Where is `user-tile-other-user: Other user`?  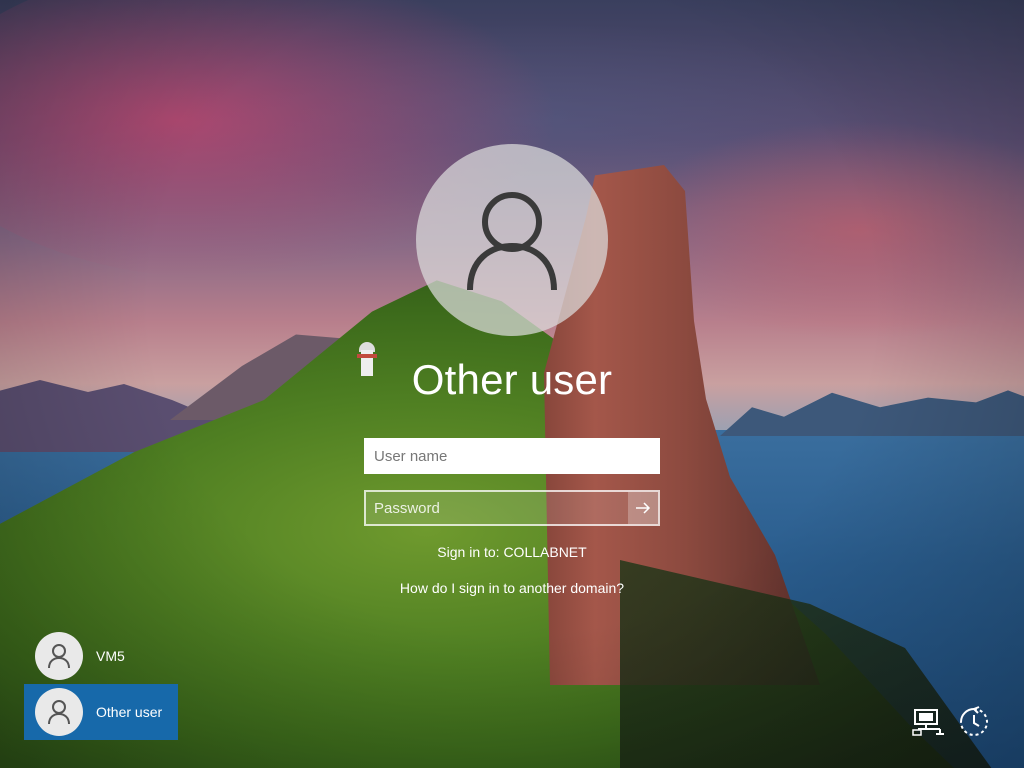
user-tile-other-user: Other user is located at coordinates (101, 712).